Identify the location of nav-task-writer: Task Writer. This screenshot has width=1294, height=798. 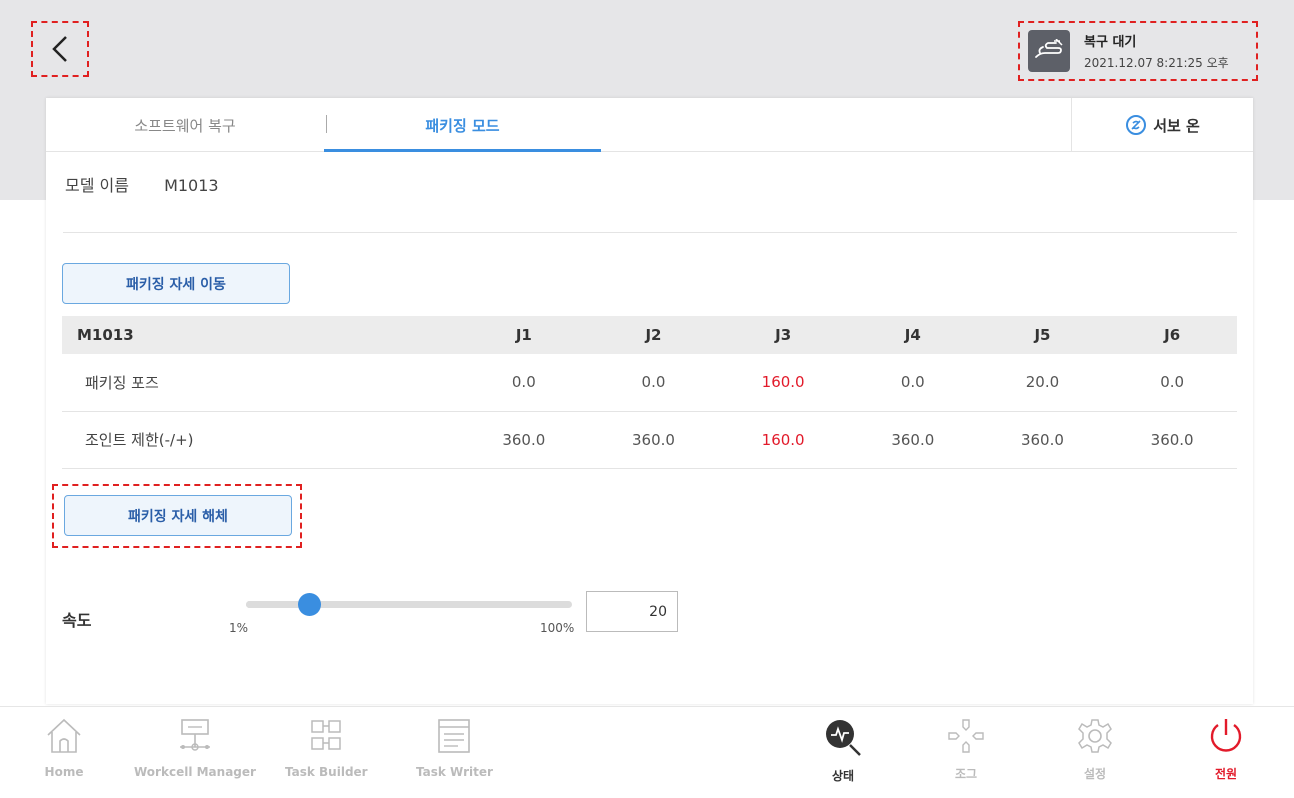
(454, 748).